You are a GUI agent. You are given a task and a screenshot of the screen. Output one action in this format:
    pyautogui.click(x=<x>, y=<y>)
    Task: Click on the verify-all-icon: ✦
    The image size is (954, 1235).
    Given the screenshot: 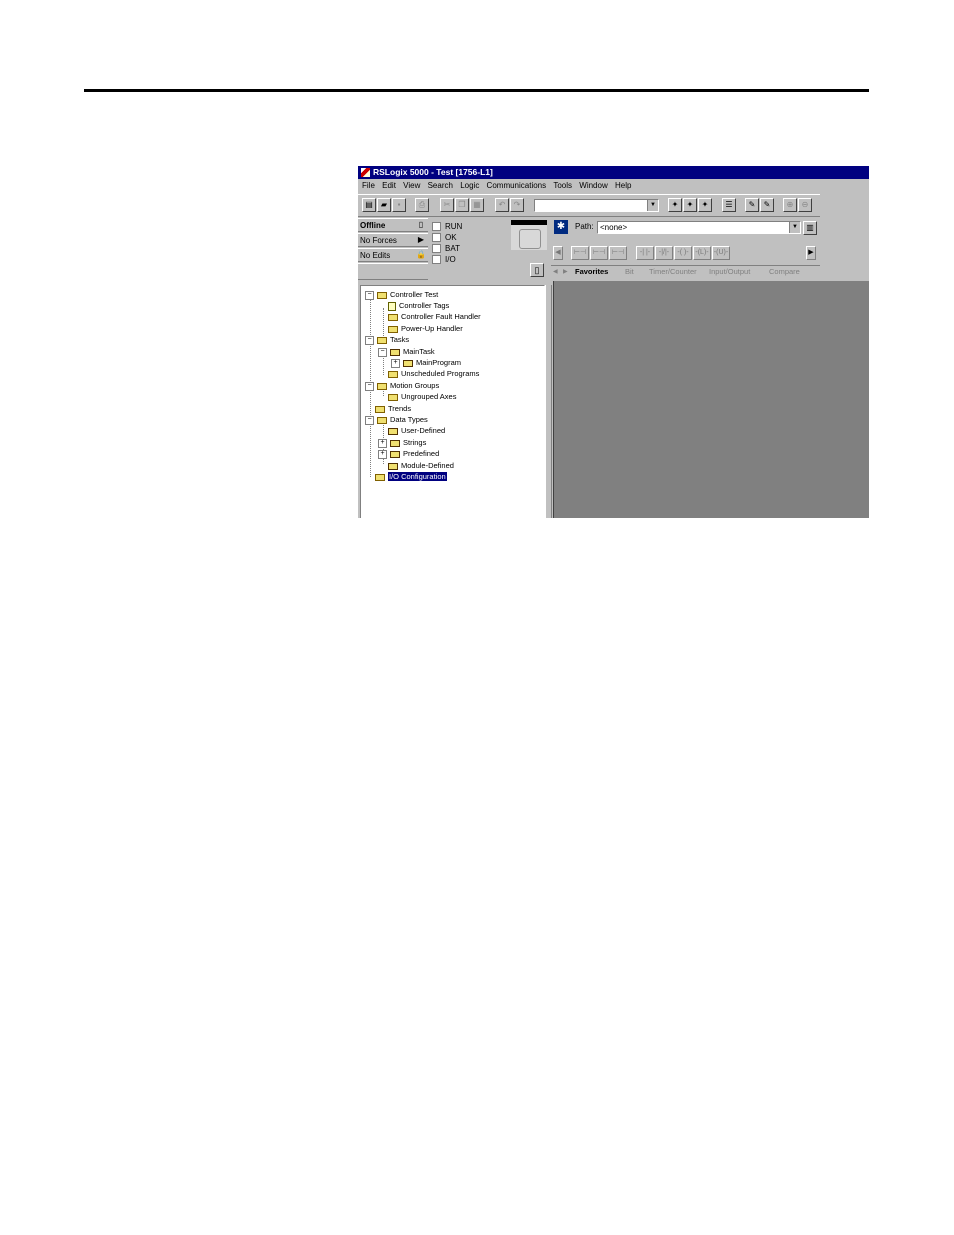 What is the action you would take?
    pyautogui.click(x=690, y=205)
    